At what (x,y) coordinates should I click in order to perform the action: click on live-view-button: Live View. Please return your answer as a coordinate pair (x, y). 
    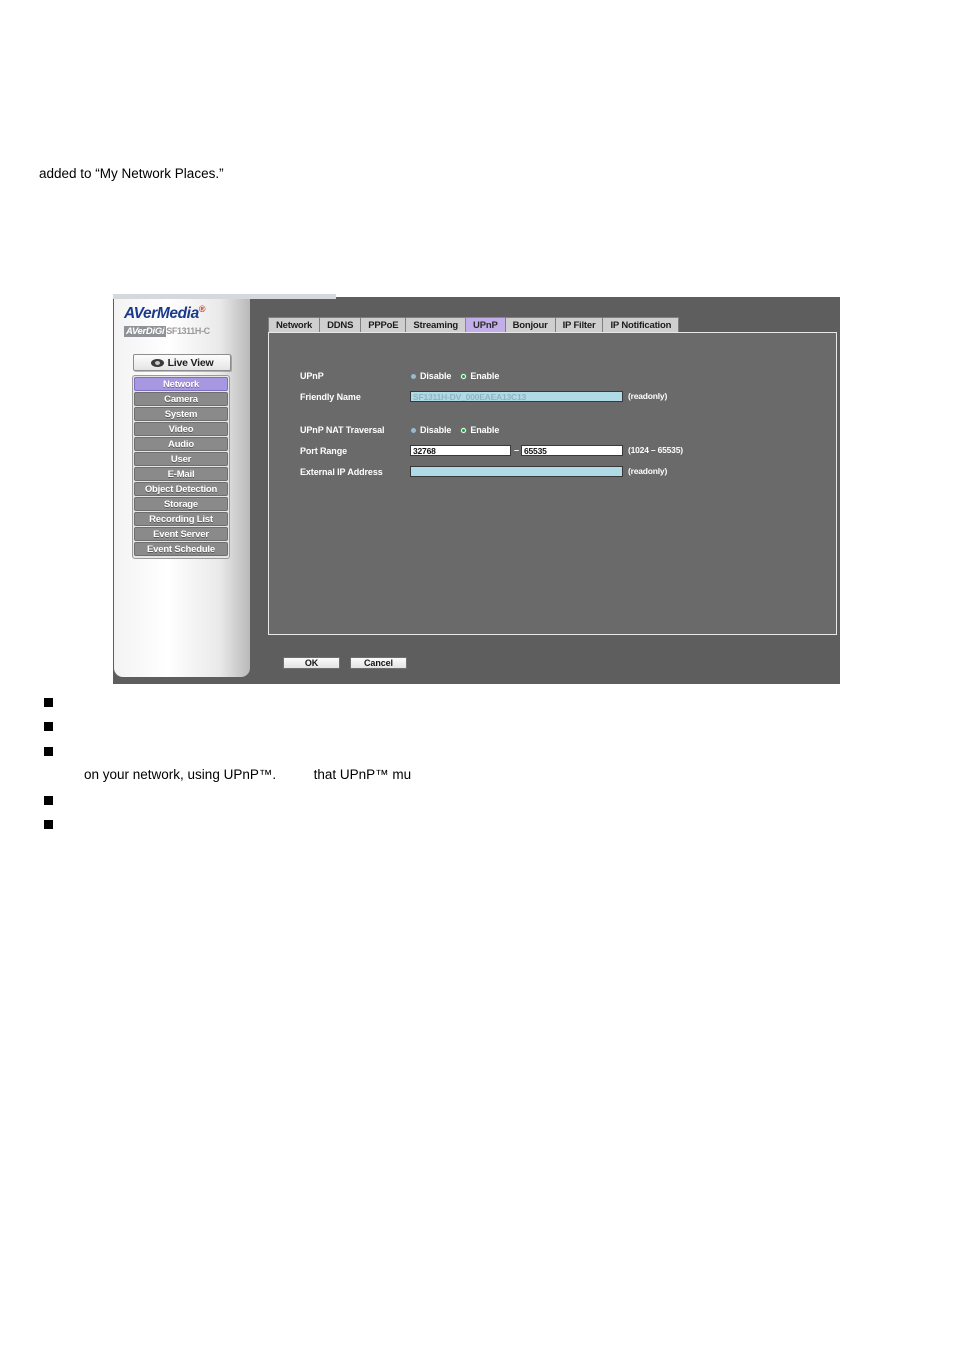
    Looking at the image, I should click on (182, 362).